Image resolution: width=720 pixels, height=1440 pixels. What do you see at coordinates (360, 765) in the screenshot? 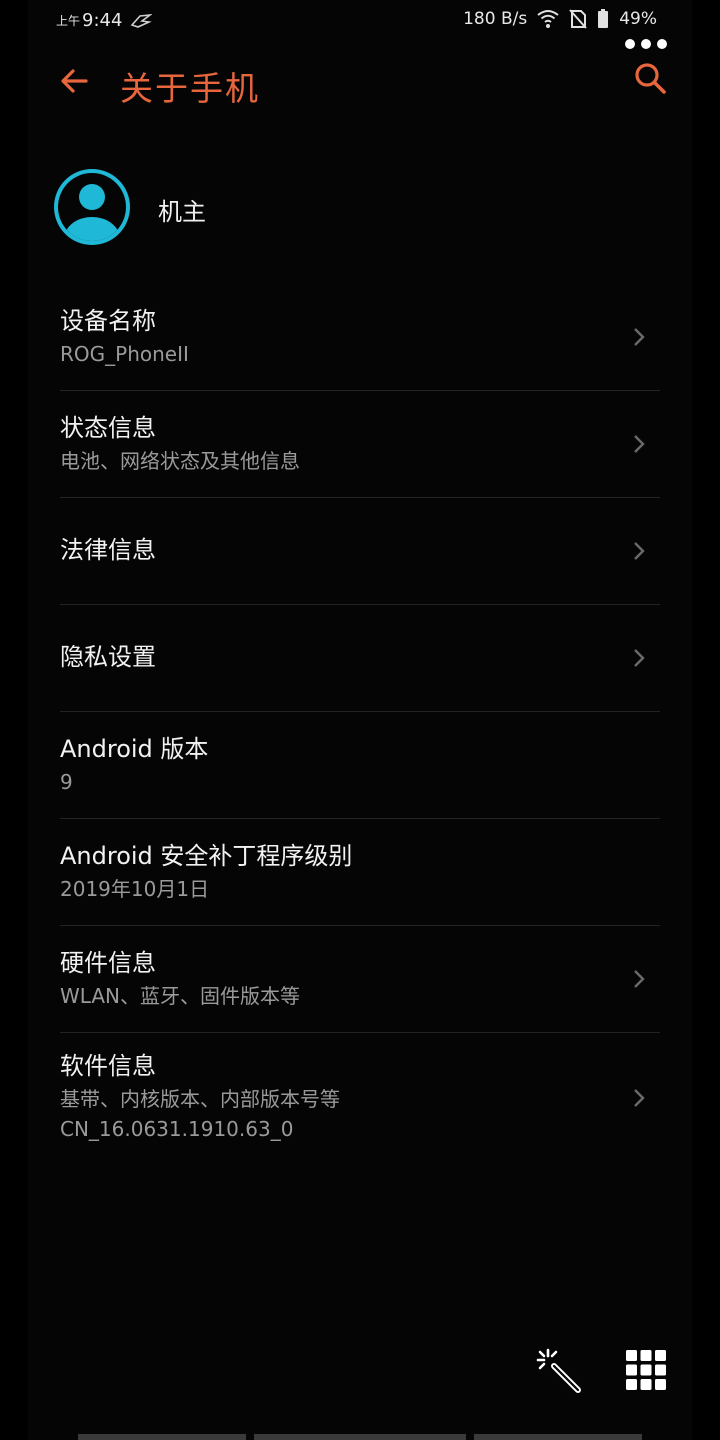
I see `item-android-version: Android 版本 9` at bounding box center [360, 765].